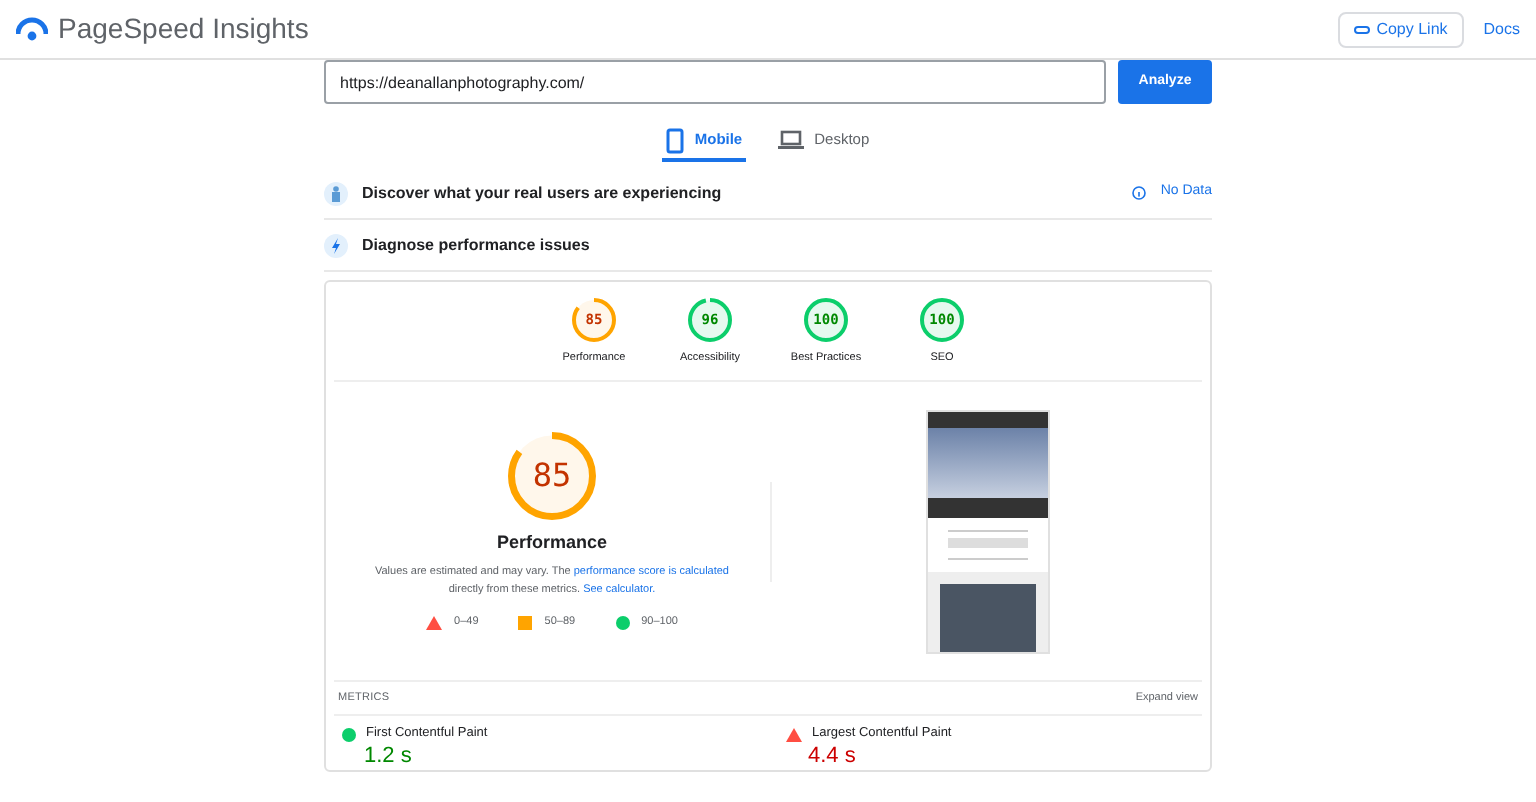 This screenshot has width=1536, height=802. Describe the element at coordinates (389, 757) in the screenshot. I see `metric-value: 1.2 s` at that location.